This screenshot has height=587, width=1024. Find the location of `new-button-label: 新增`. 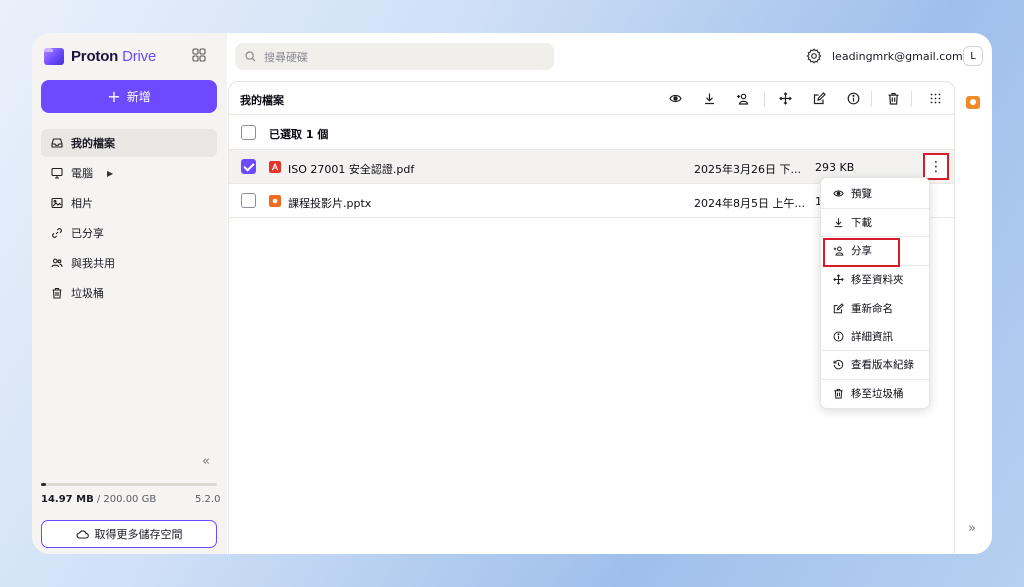

new-button-label: 新增 is located at coordinates (138, 97).